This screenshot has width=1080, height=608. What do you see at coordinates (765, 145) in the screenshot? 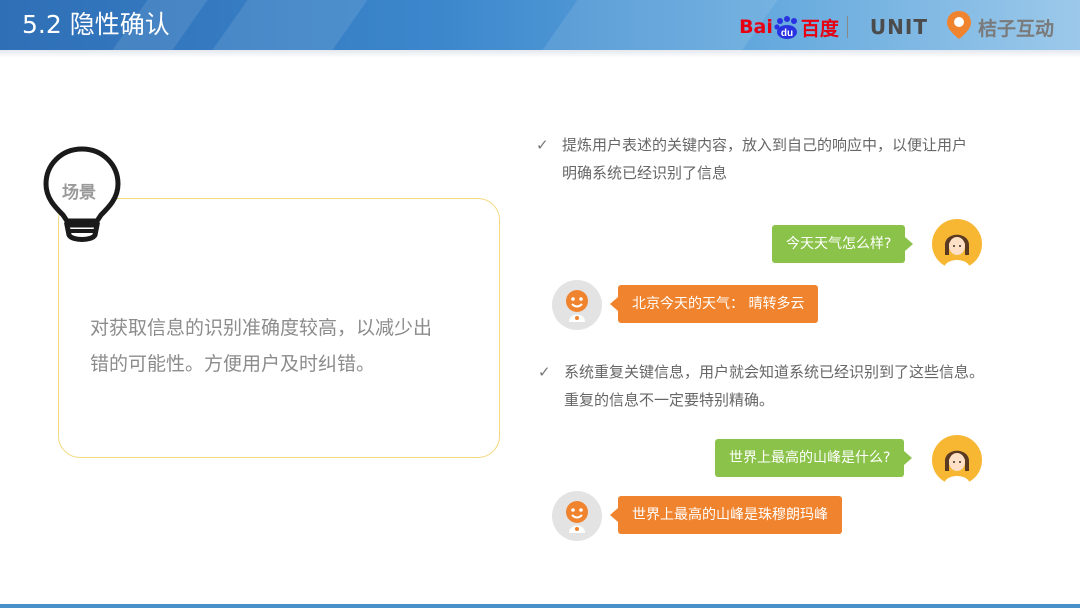
I see `bullet-text-line: 提炼用户表述的关键内容，放入到自己的响应中，以便让用户` at bounding box center [765, 145].